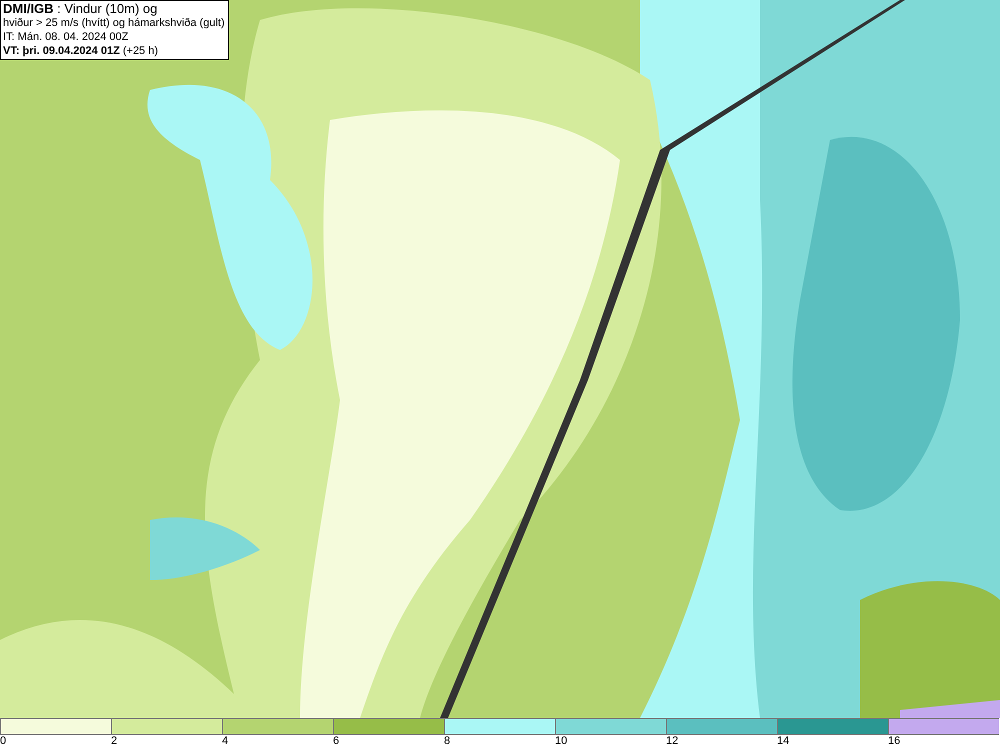  What do you see at coordinates (672, 741) in the screenshot?
I see `legend-label: 12` at bounding box center [672, 741].